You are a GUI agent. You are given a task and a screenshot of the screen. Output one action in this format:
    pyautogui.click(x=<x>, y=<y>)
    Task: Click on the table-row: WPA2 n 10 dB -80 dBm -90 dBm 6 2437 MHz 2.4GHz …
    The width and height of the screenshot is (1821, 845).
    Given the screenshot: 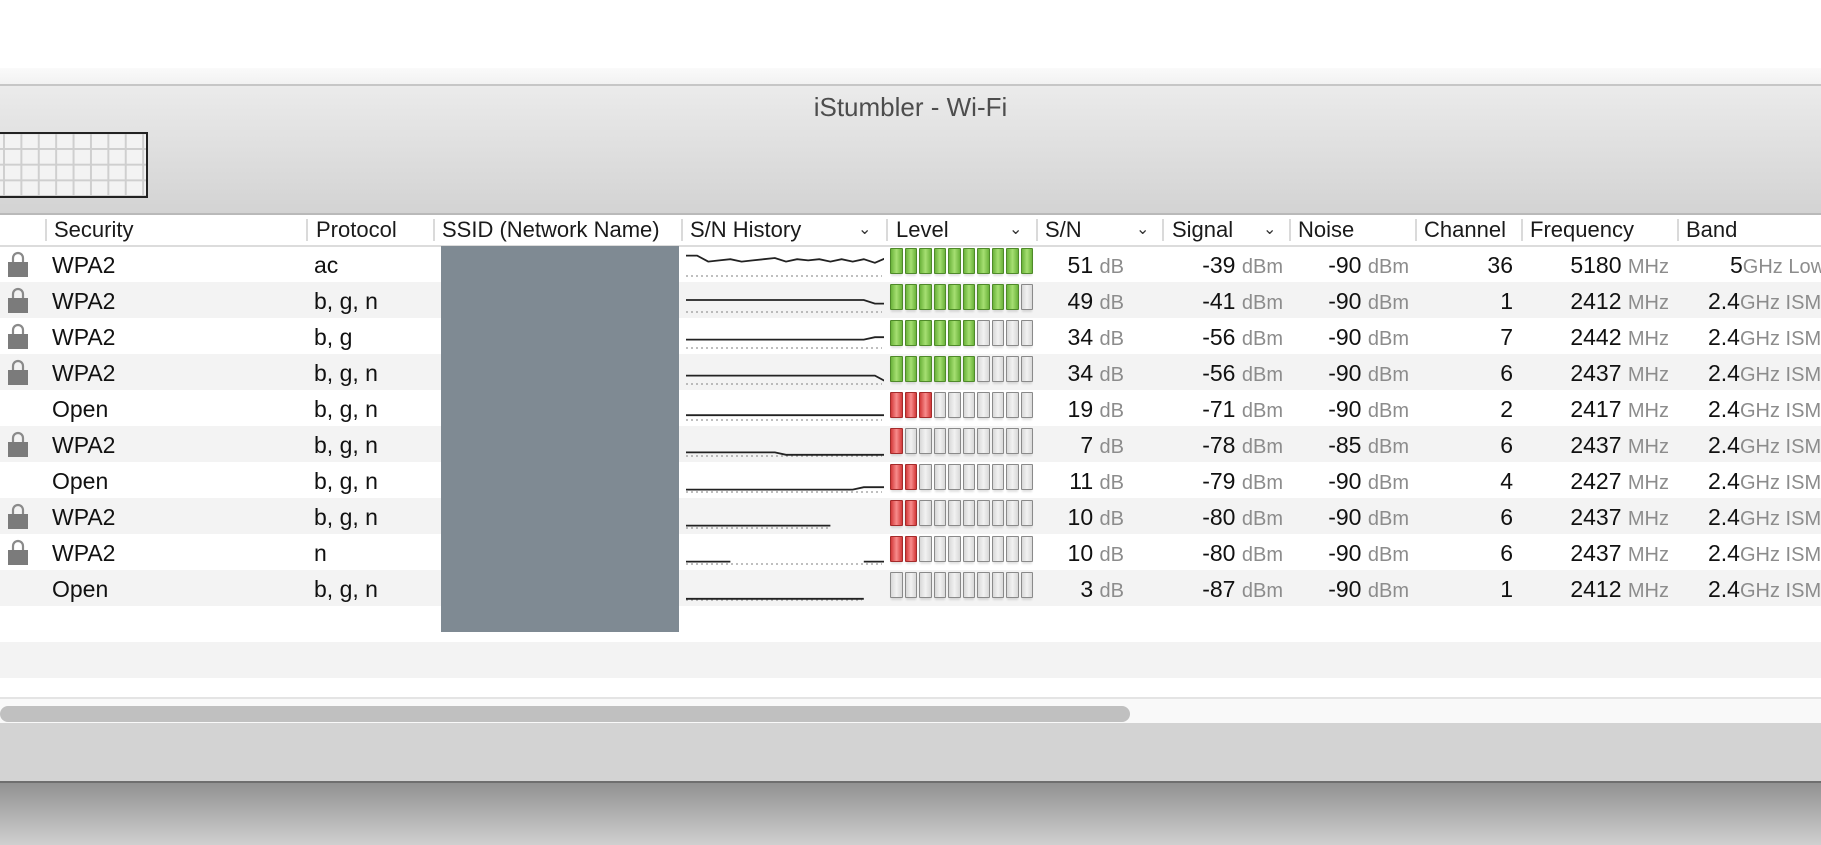 What is the action you would take?
    pyautogui.click(x=910, y=552)
    